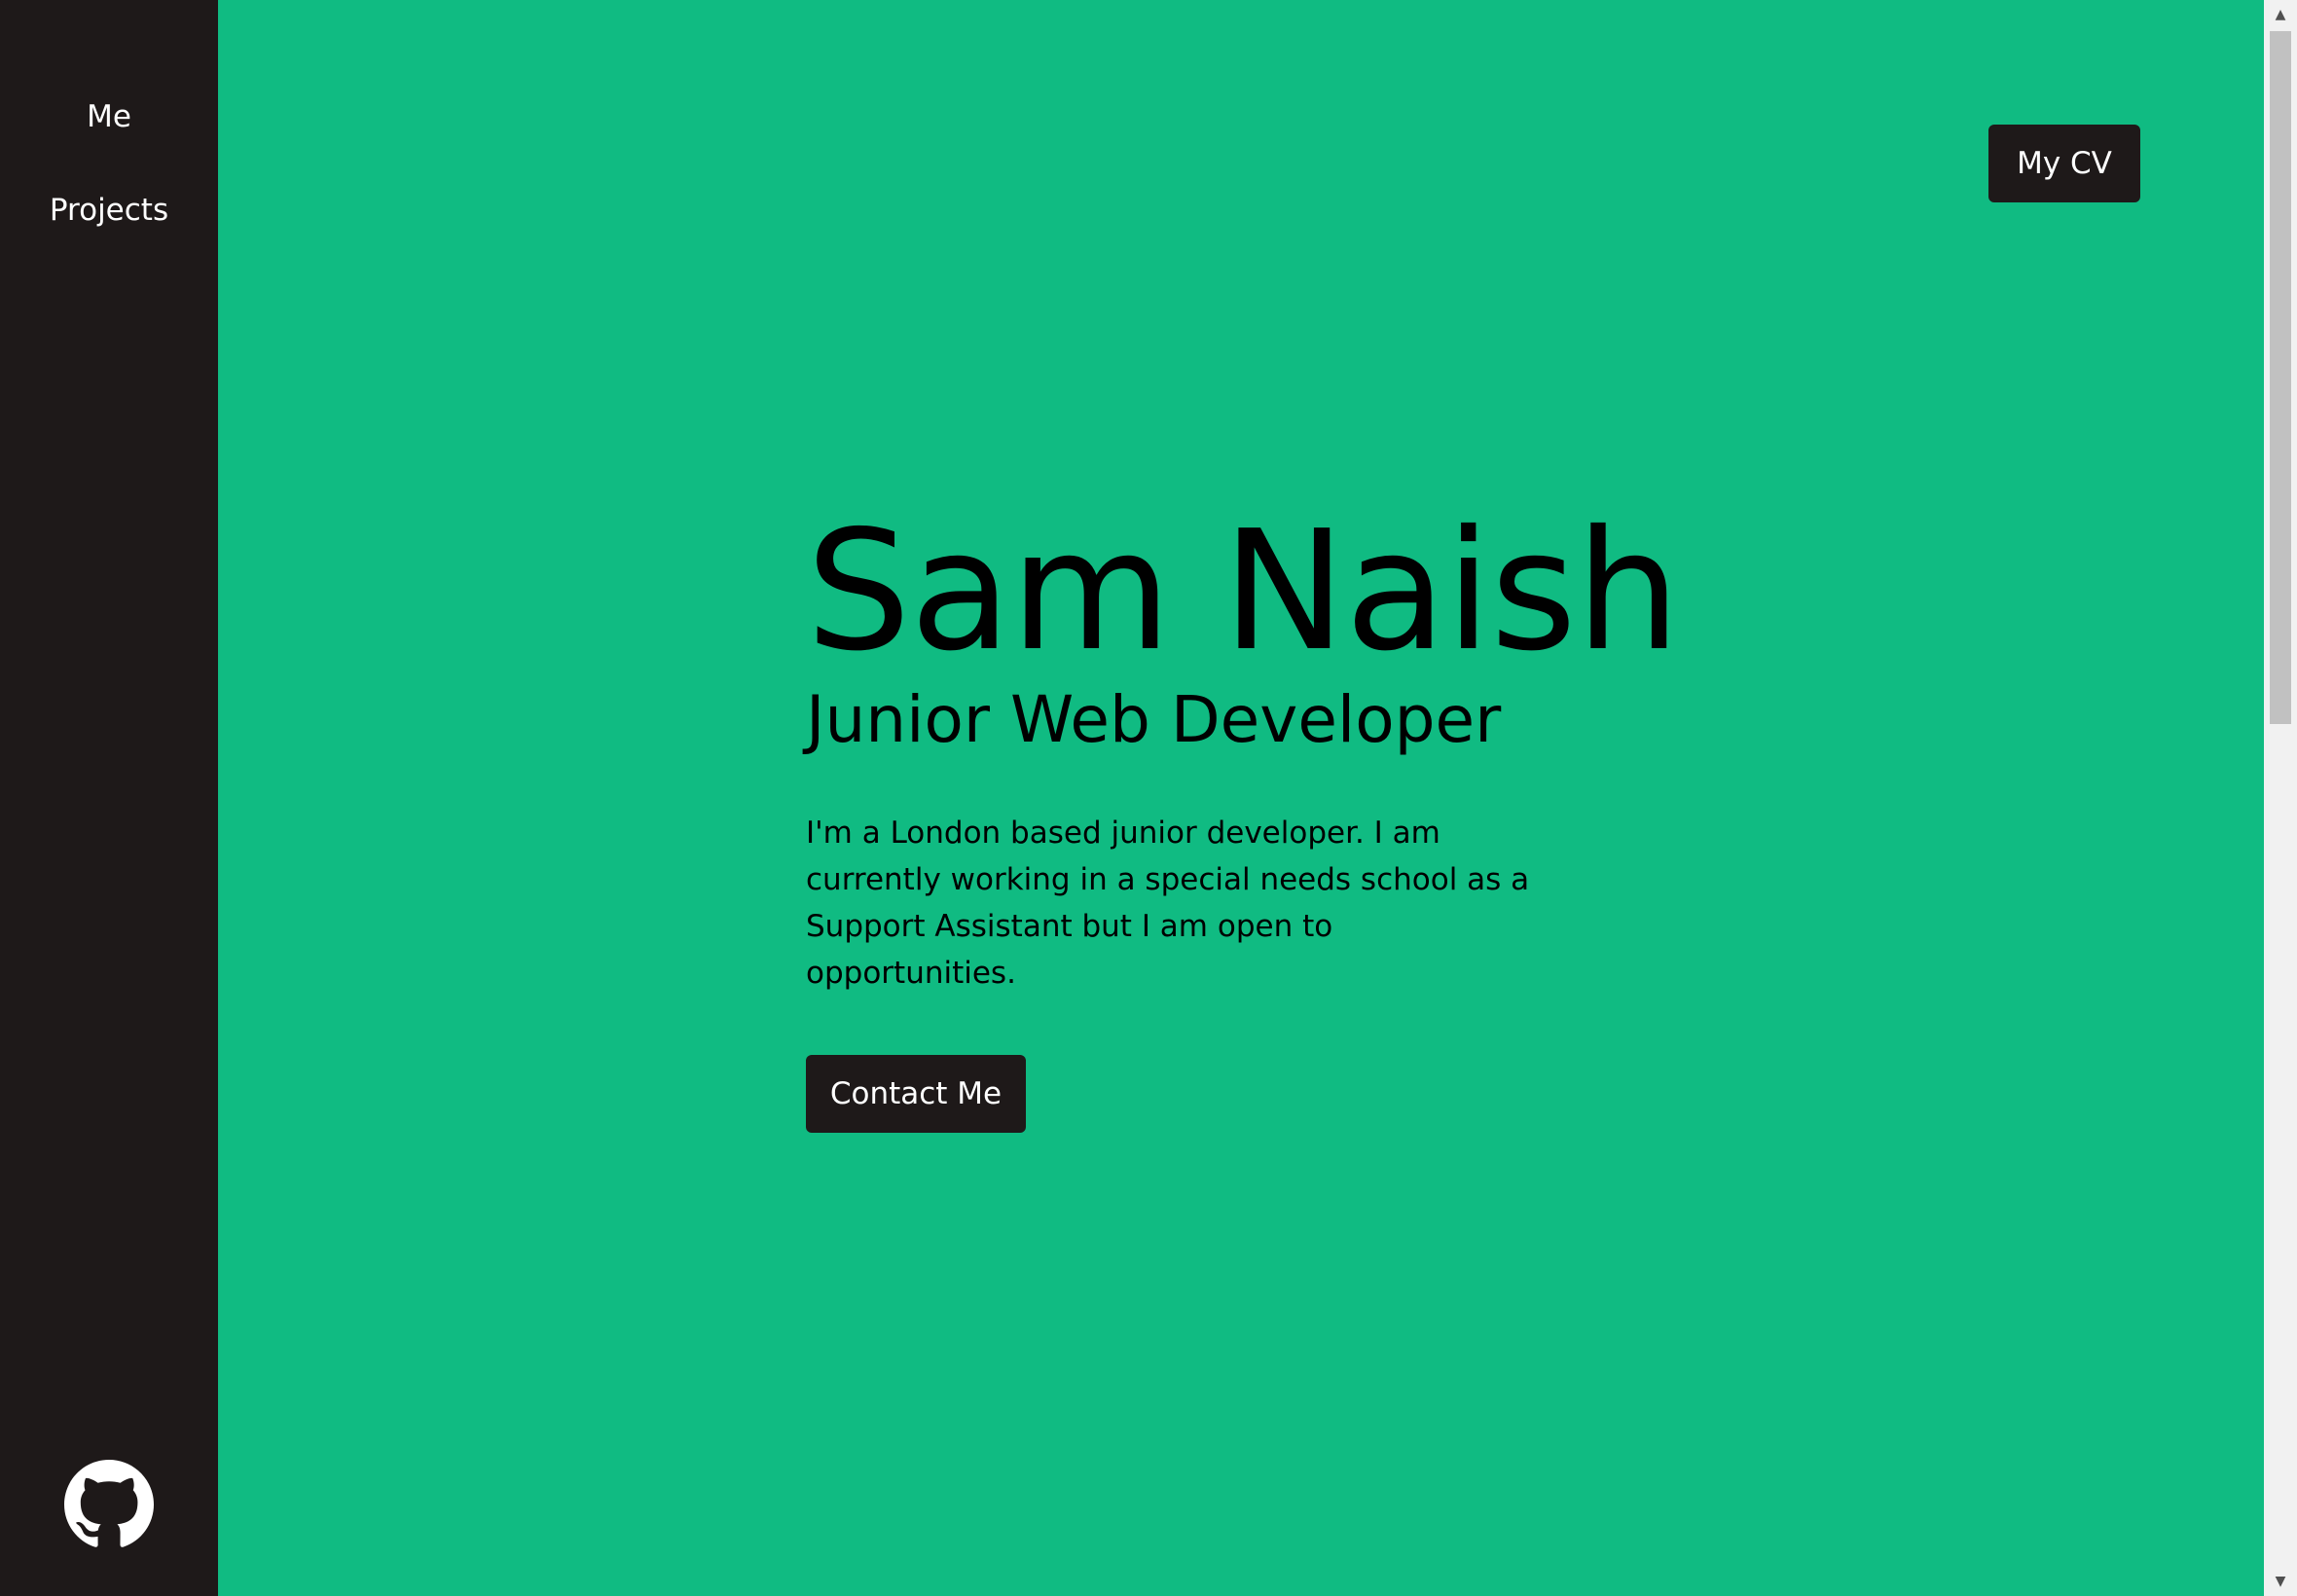 The width and height of the screenshot is (2297, 1596). Describe the element at coordinates (109, 211) in the screenshot. I see `nav-link-projects: Projects` at that location.